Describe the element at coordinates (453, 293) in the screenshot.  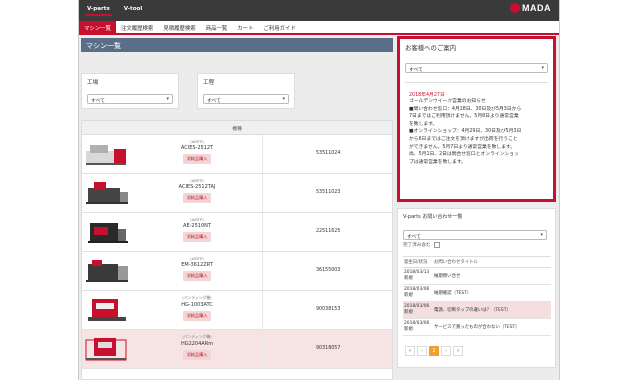
I see `inquiry-row-title: 納期確認（TEST）` at that location.